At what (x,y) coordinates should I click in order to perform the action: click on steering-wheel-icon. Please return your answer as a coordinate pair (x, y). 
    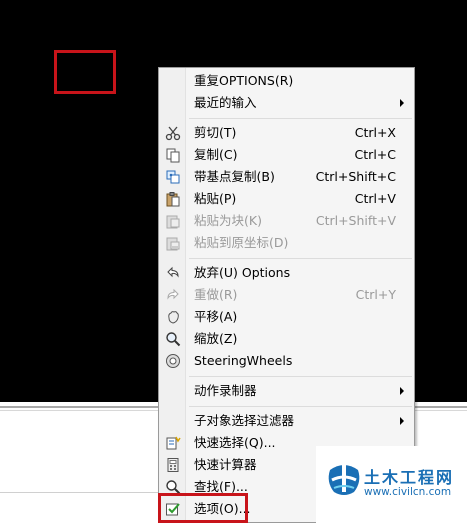
    Looking at the image, I should click on (173, 361).